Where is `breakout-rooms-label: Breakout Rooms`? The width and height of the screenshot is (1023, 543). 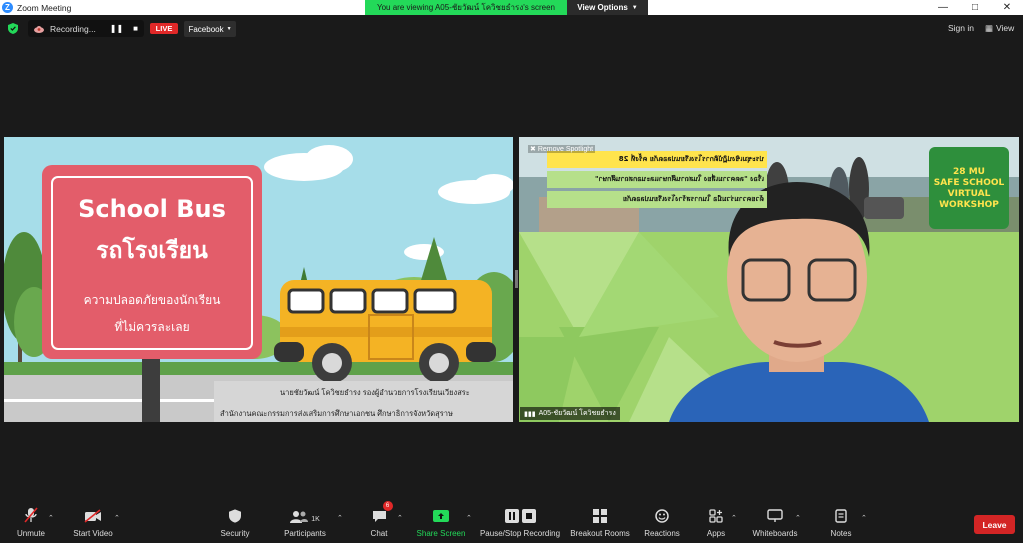 breakout-rooms-label: Breakout Rooms is located at coordinates (600, 533).